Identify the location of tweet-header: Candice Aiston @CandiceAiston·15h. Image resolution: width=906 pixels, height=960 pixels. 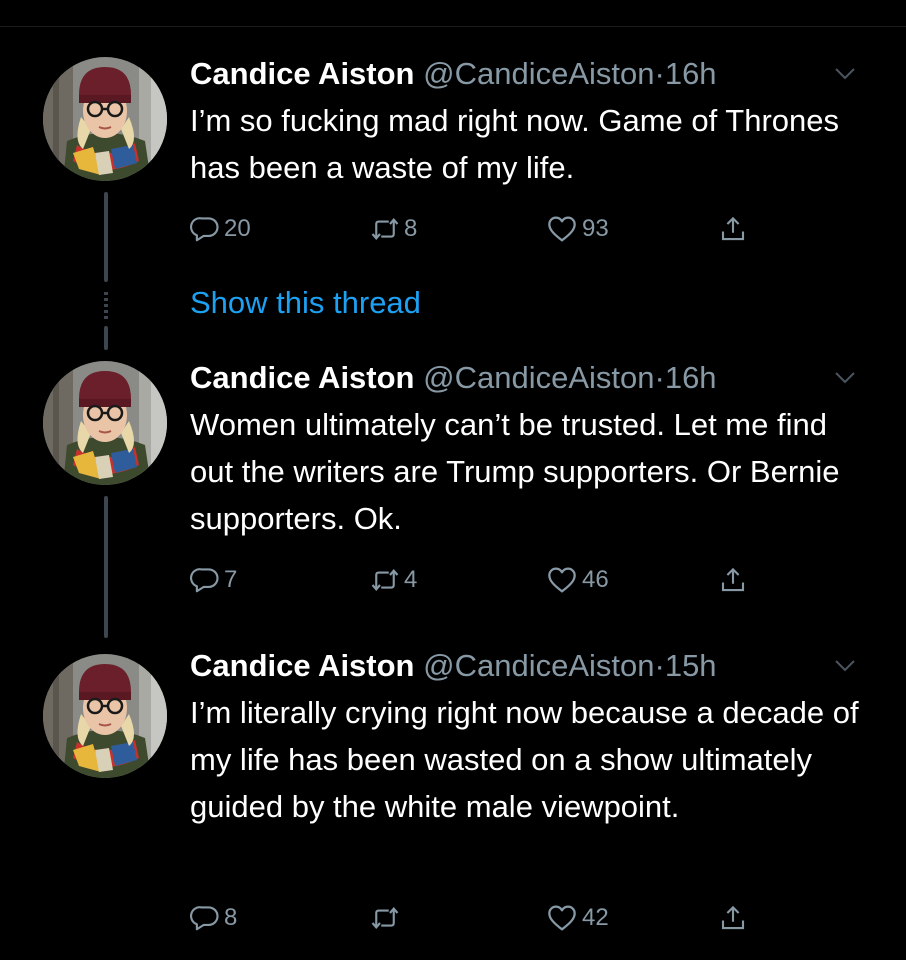
(530, 666).